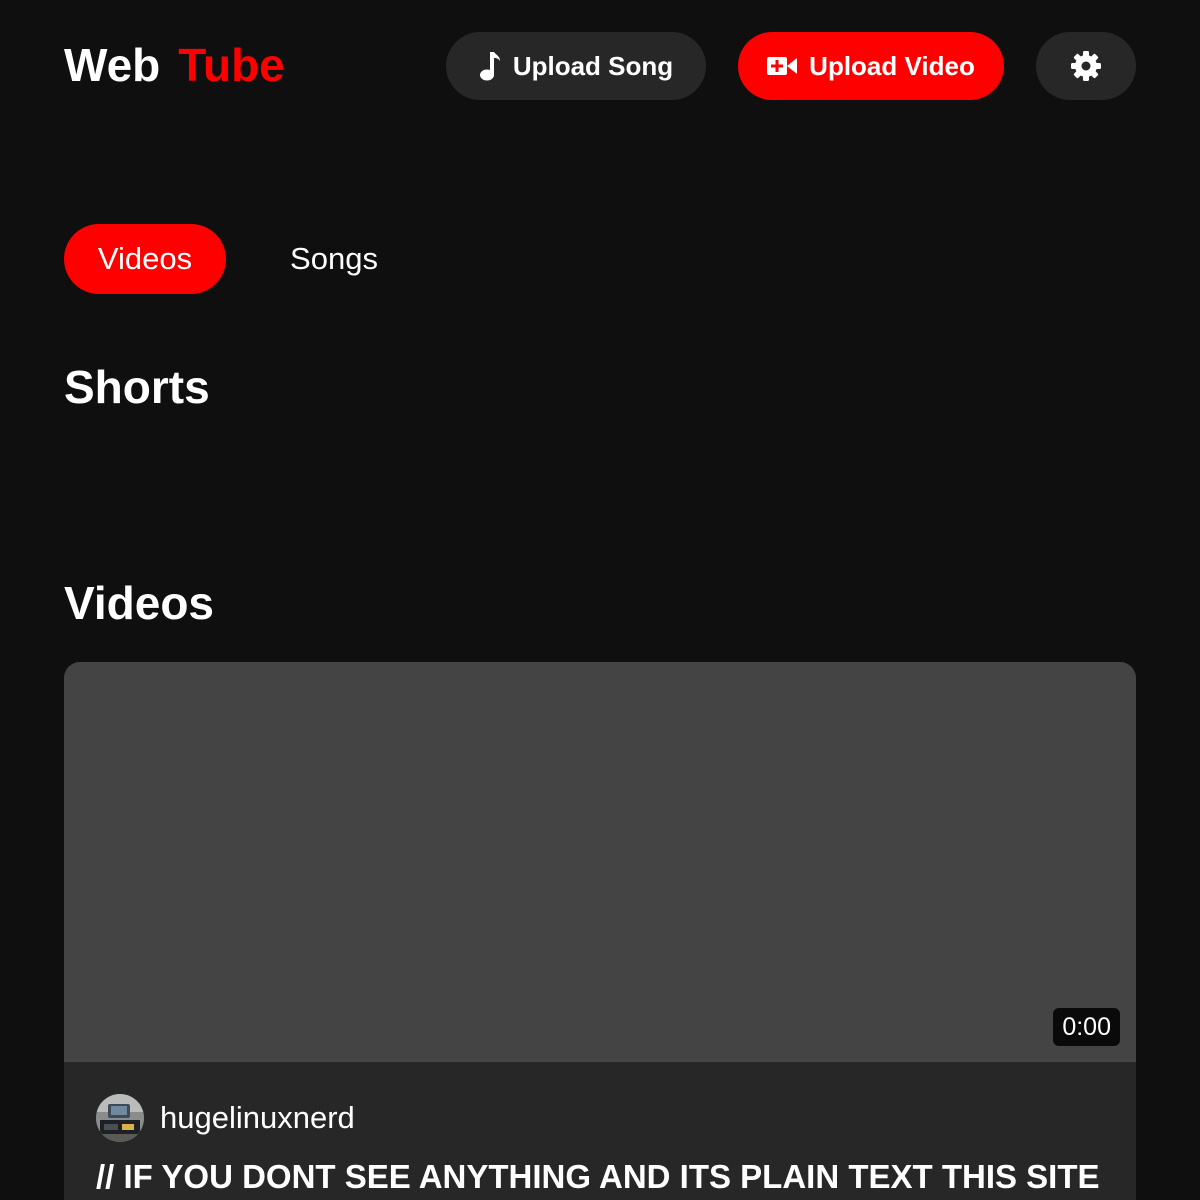  Describe the element at coordinates (139, 603) in the screenshot. I see `videos-section-title: Videos` at that location.